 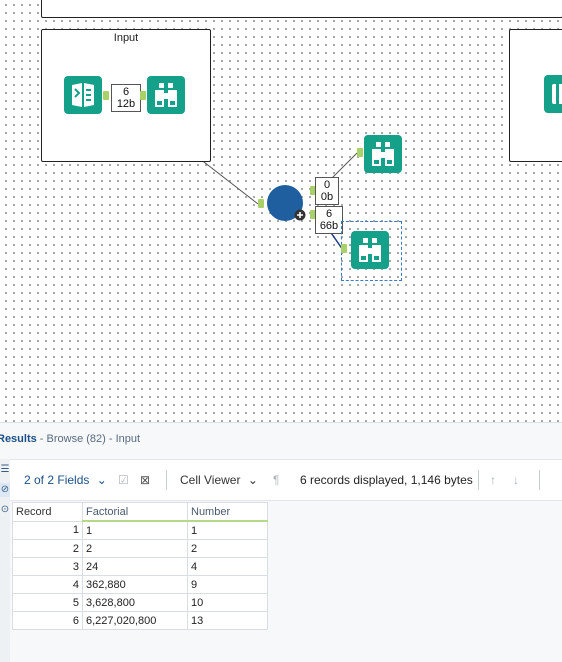 What do you see at coordinates (344, 248) in the screenshot?
I see `browse-false-anchor` at bounding box center [344, 248].